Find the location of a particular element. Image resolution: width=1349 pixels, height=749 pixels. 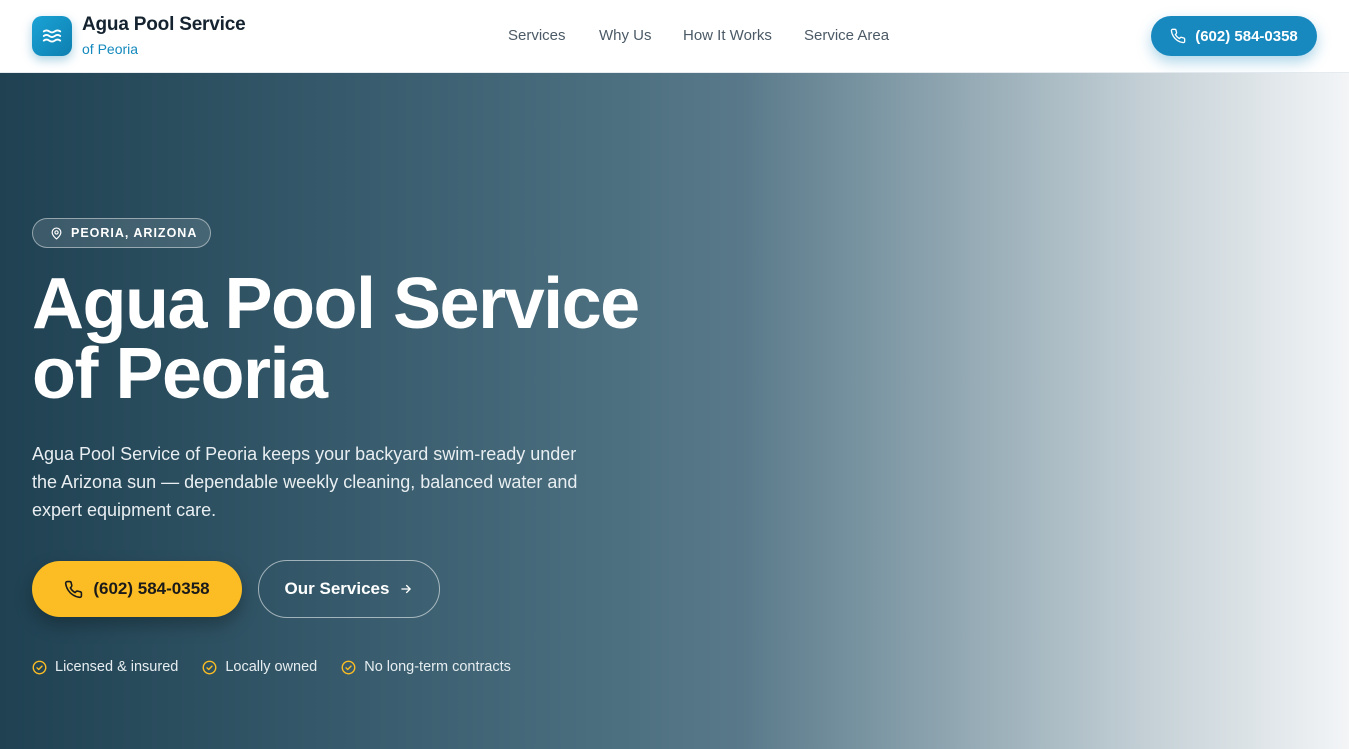

arrow-right-icon is located at coordinates (406, 589).